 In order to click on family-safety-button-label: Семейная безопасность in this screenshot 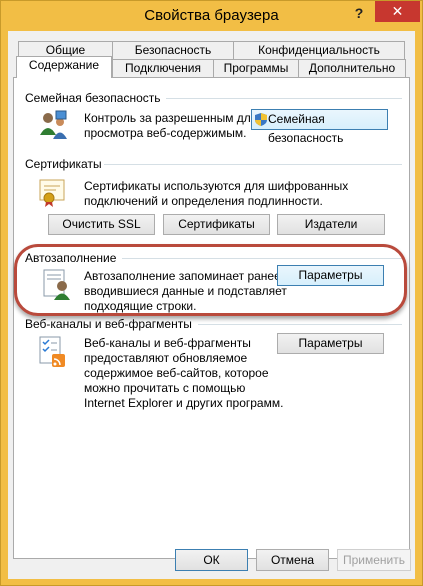, I will do `click(306, 128)`.